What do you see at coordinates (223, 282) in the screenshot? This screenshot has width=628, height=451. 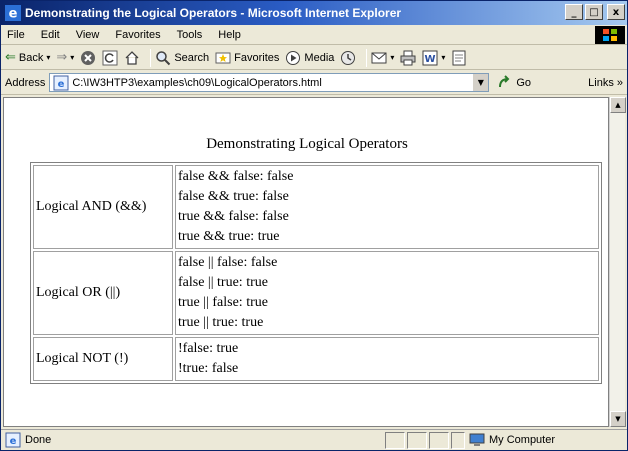 I see `result-line: false || true: true` at bounding box center [223, 282].